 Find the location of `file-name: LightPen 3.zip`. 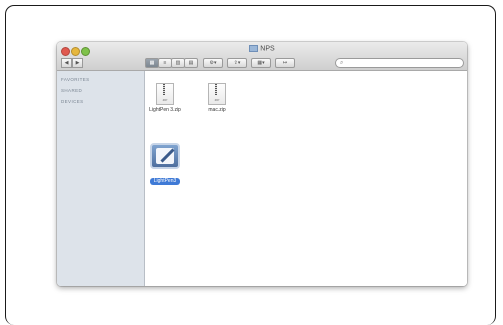

file-name: LightPen 3.zip is located at coordinates (165, 110).